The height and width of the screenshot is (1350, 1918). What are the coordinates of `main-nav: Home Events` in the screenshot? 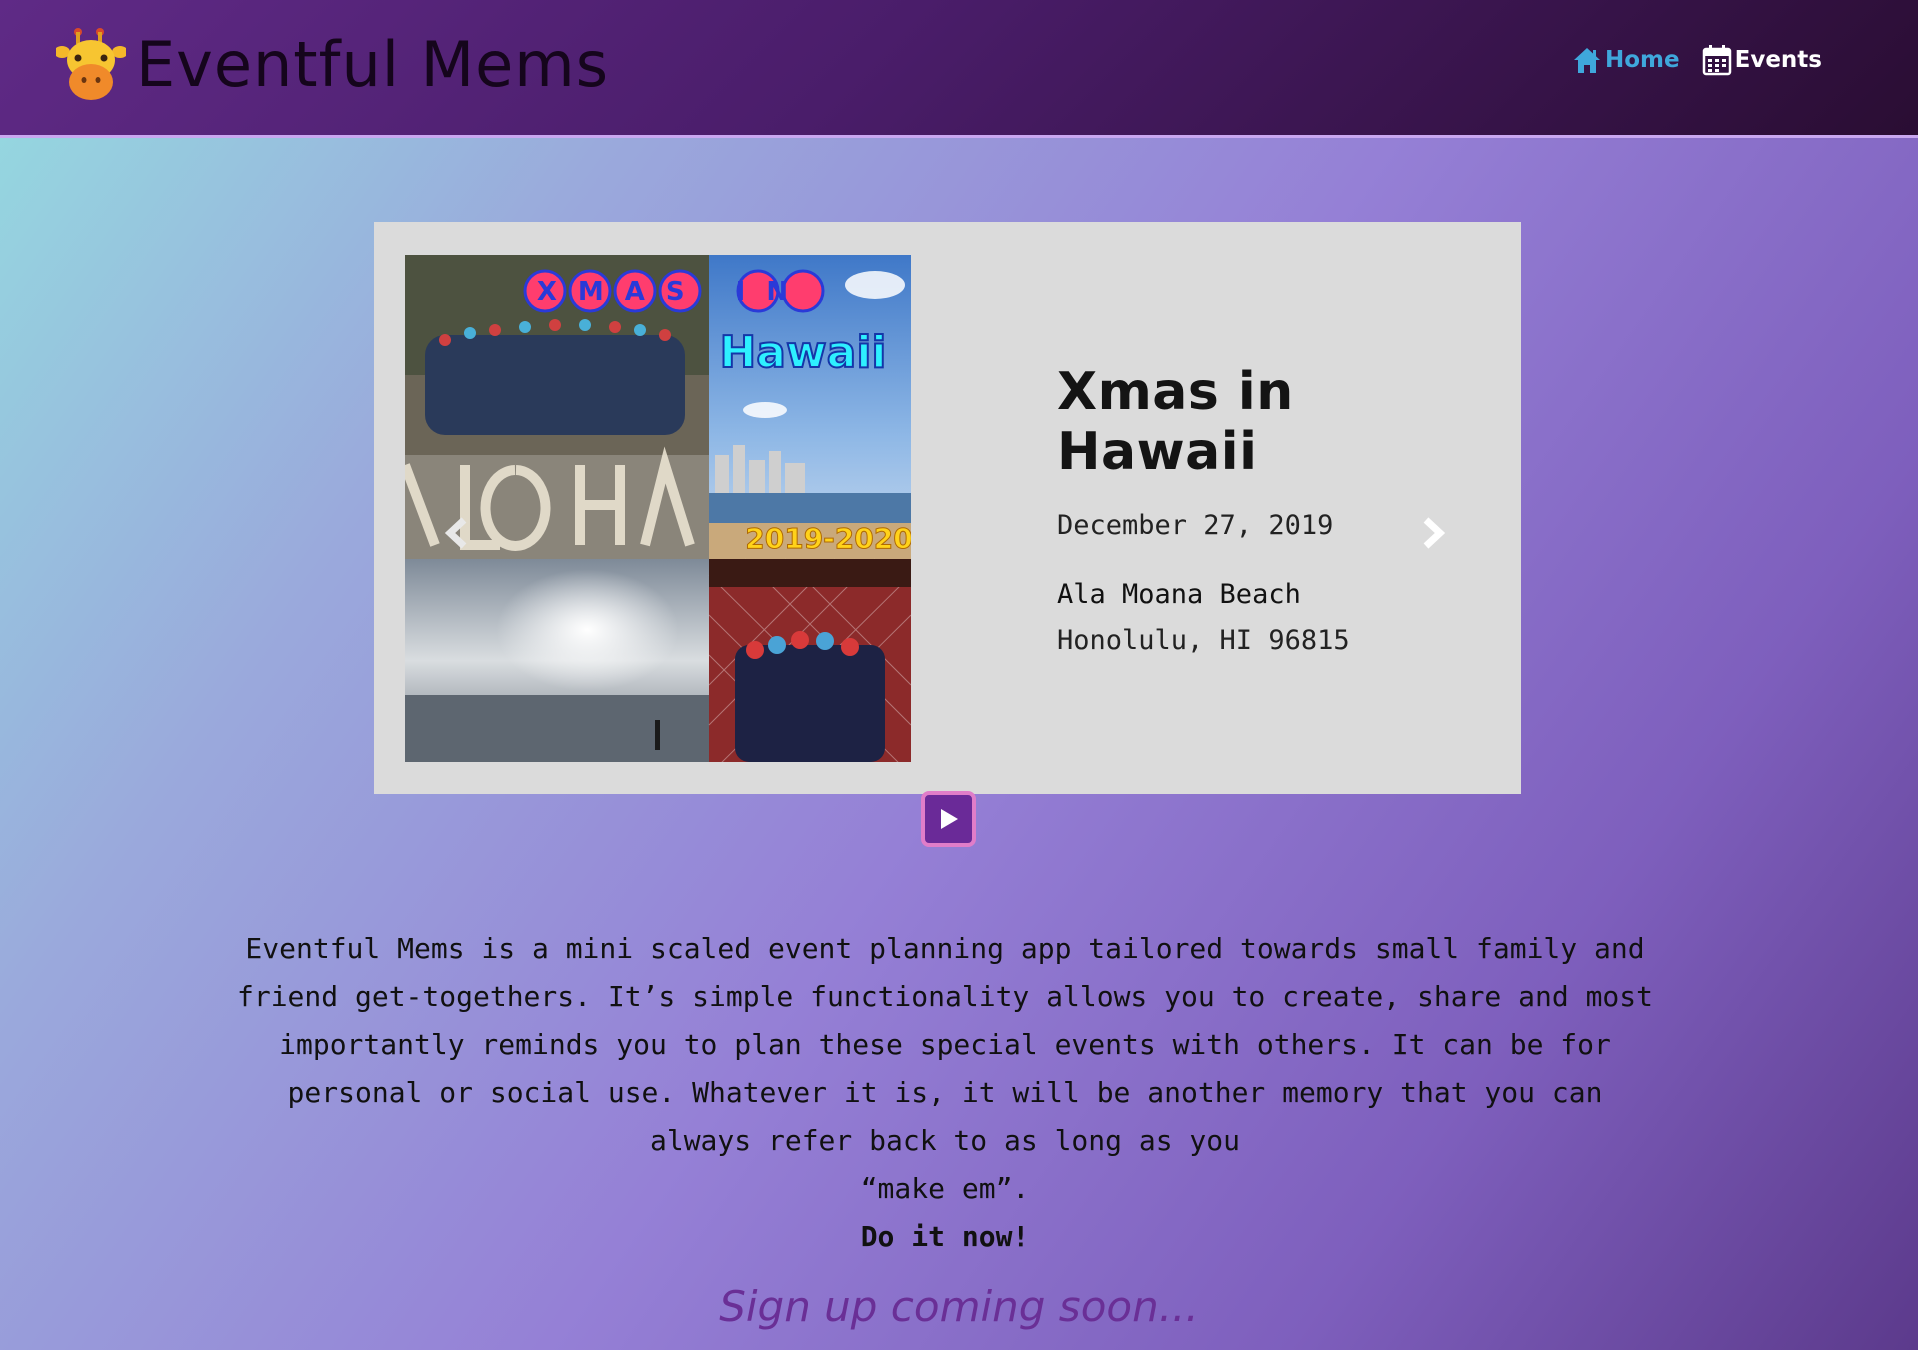 It's located at (1697, 60).